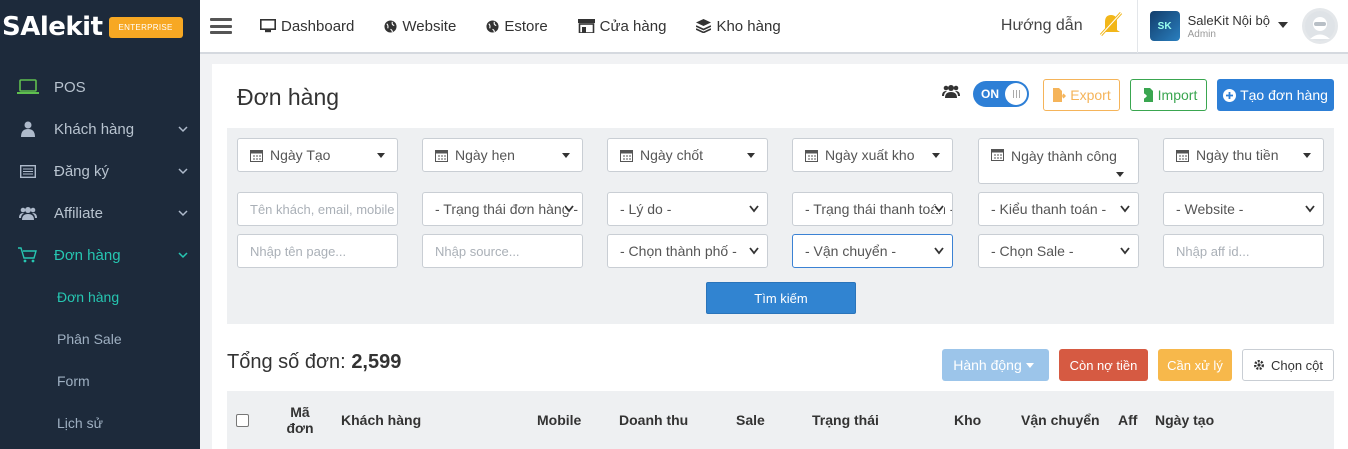 Image resolution: width=1348 pixels, height=449 pixels. I want to click on payment-type-select: - Kiểu thanh toán -, so click(1058, 209).